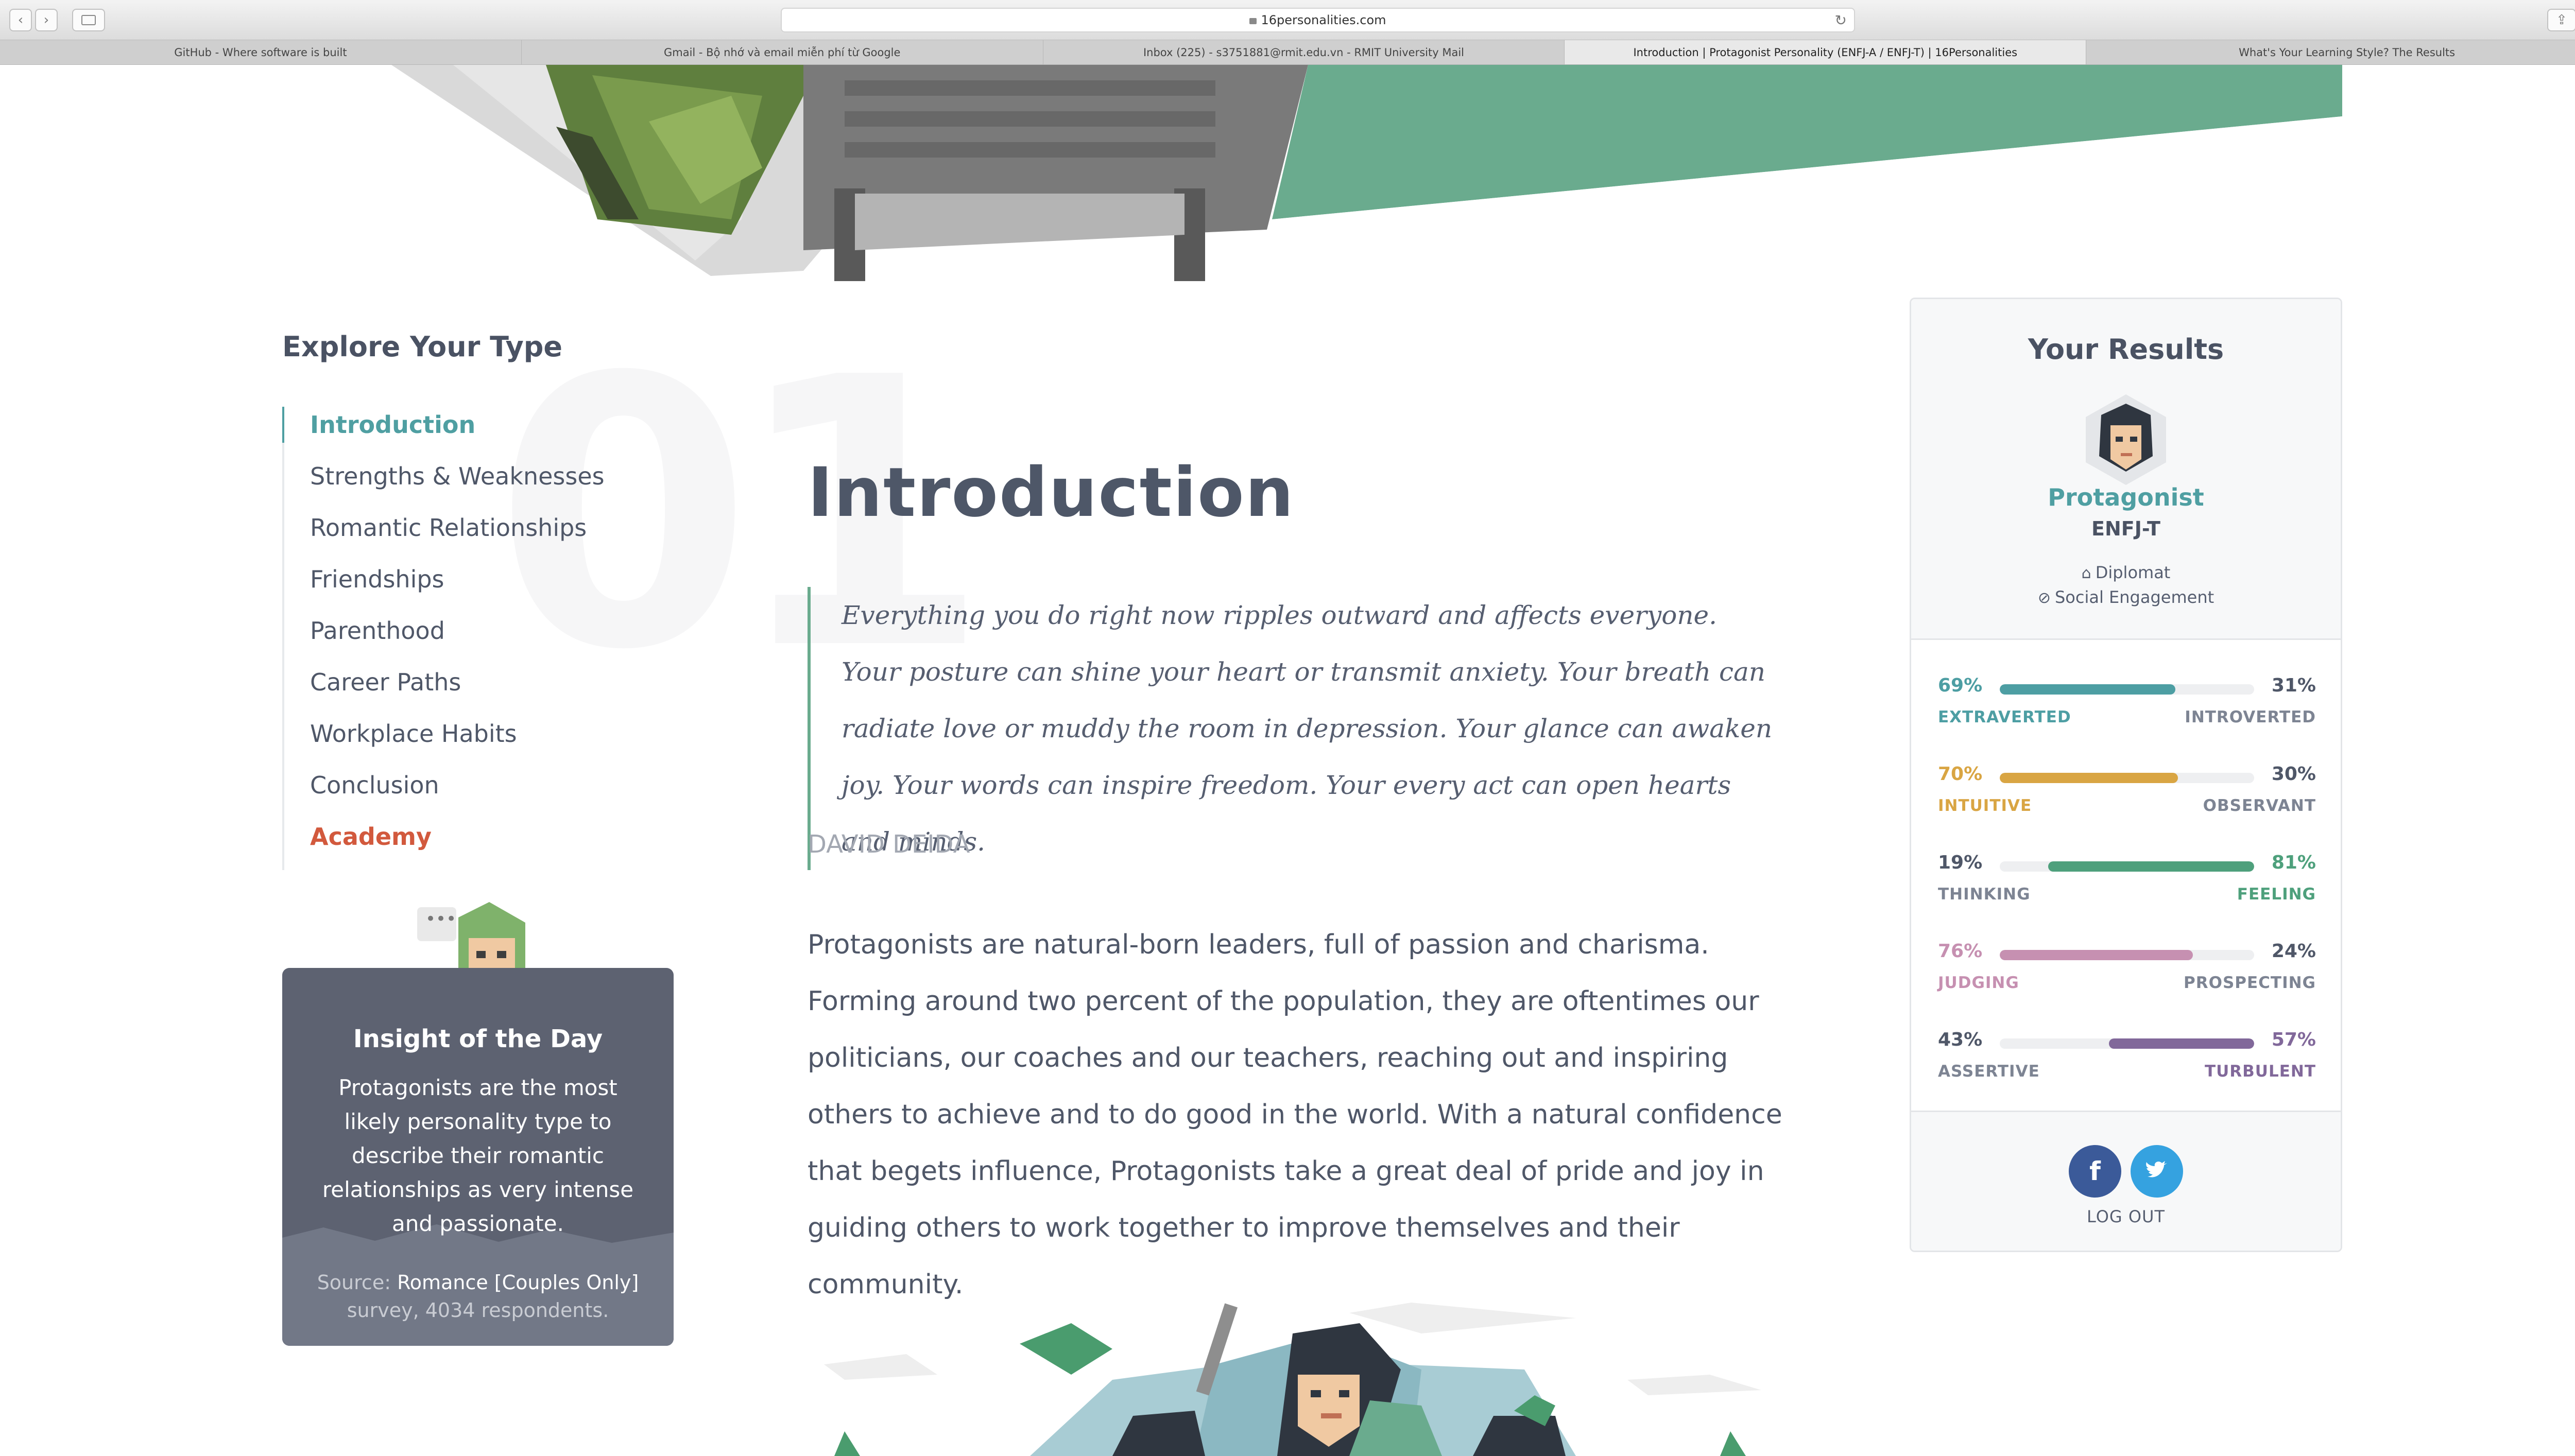 This screenshot has width=2575, height=1456. I want to click on protagonist-group-illustration, so click(1292, 1379).